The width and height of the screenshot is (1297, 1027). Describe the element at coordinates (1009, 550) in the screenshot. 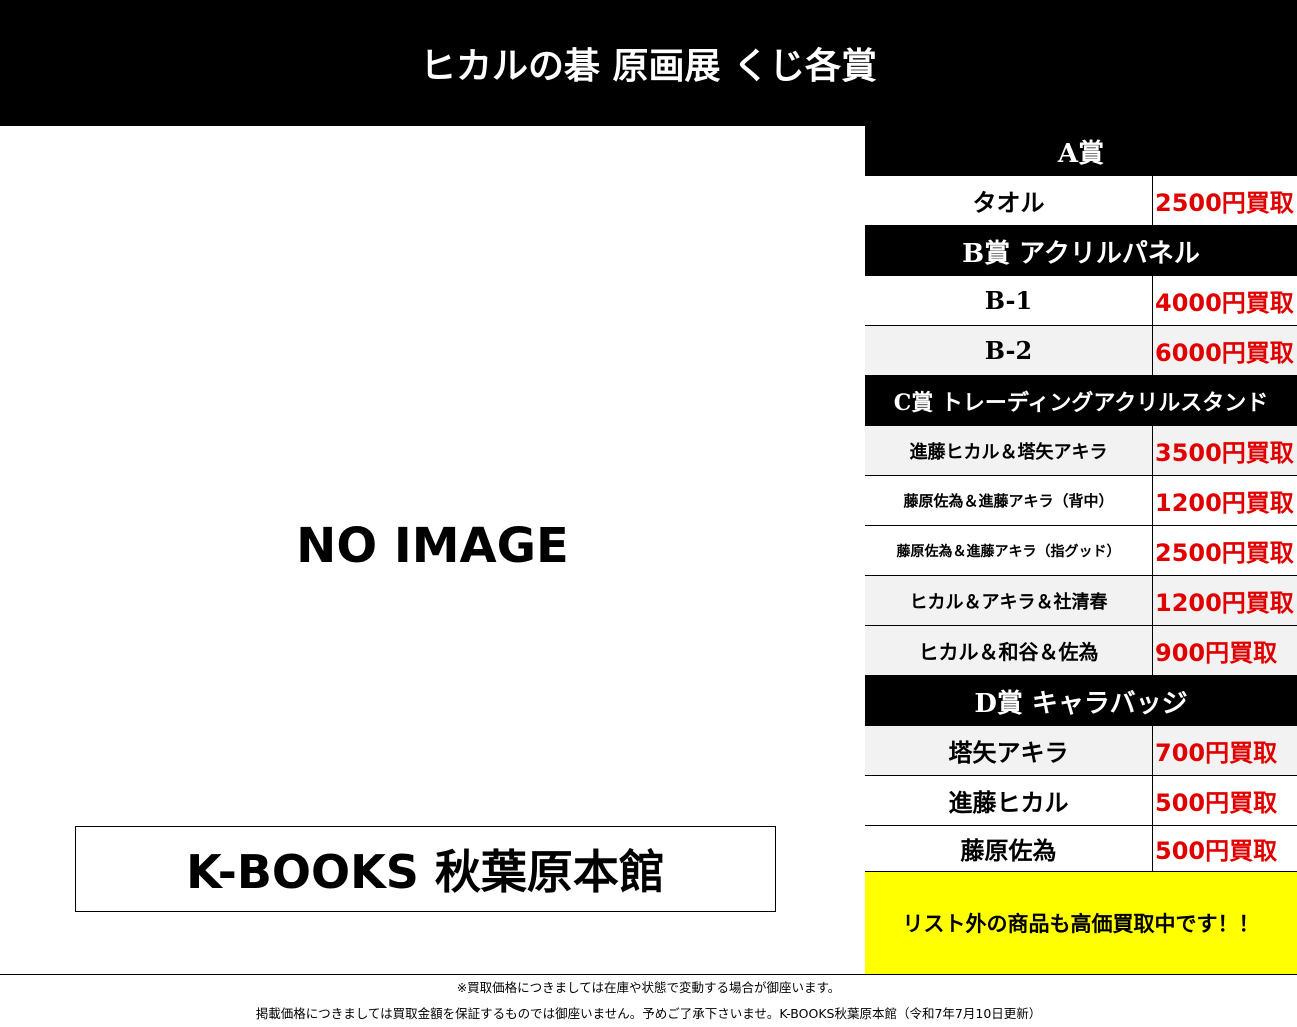

I see `item-name: 藤原佐為＆進藤アキラ（指グッド）` at that location.